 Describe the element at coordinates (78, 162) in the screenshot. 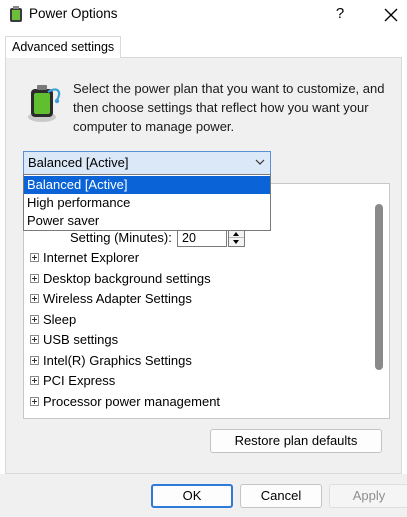

I see `plan-select-value: Balanced [Active]` at that location.